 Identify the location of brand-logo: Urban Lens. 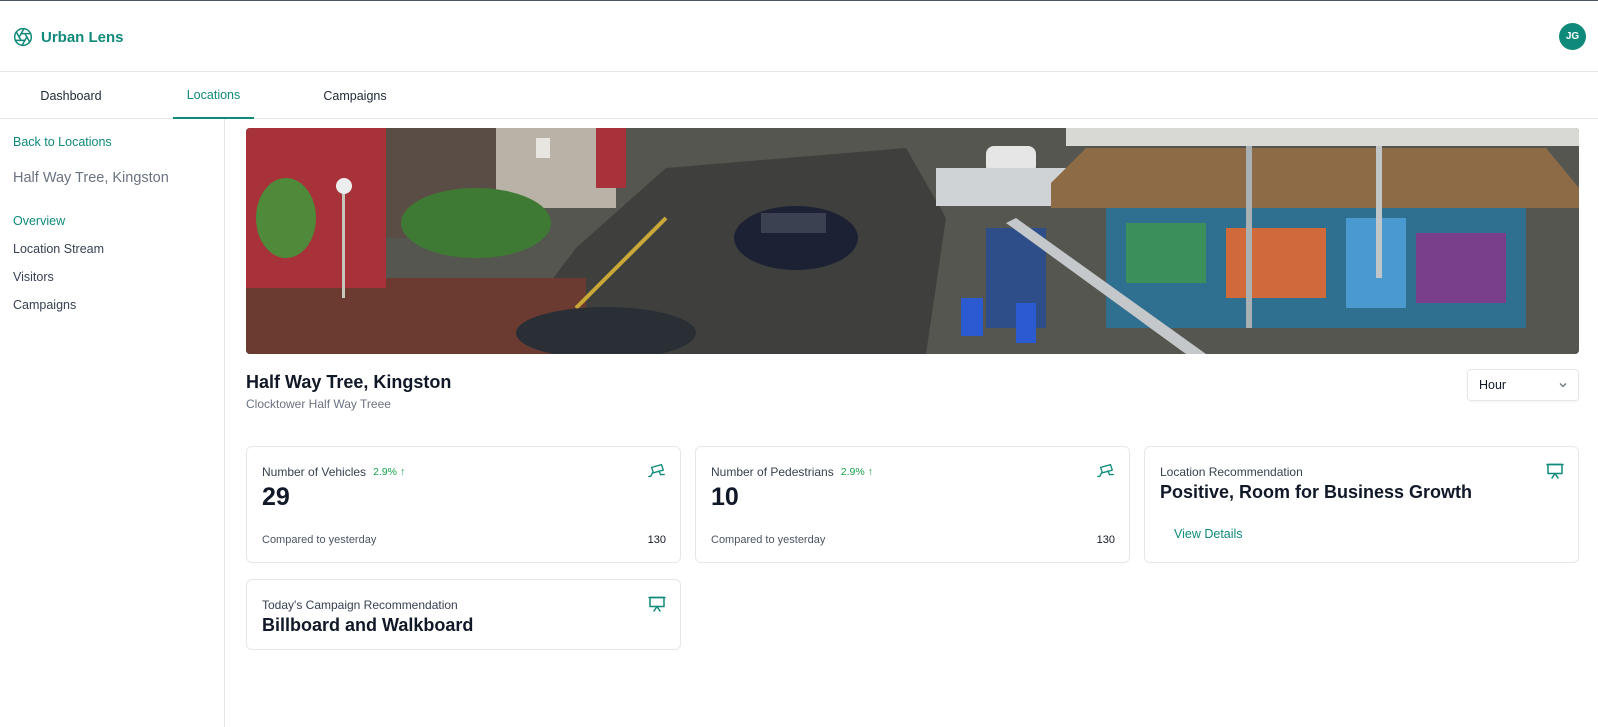
(68, 37).